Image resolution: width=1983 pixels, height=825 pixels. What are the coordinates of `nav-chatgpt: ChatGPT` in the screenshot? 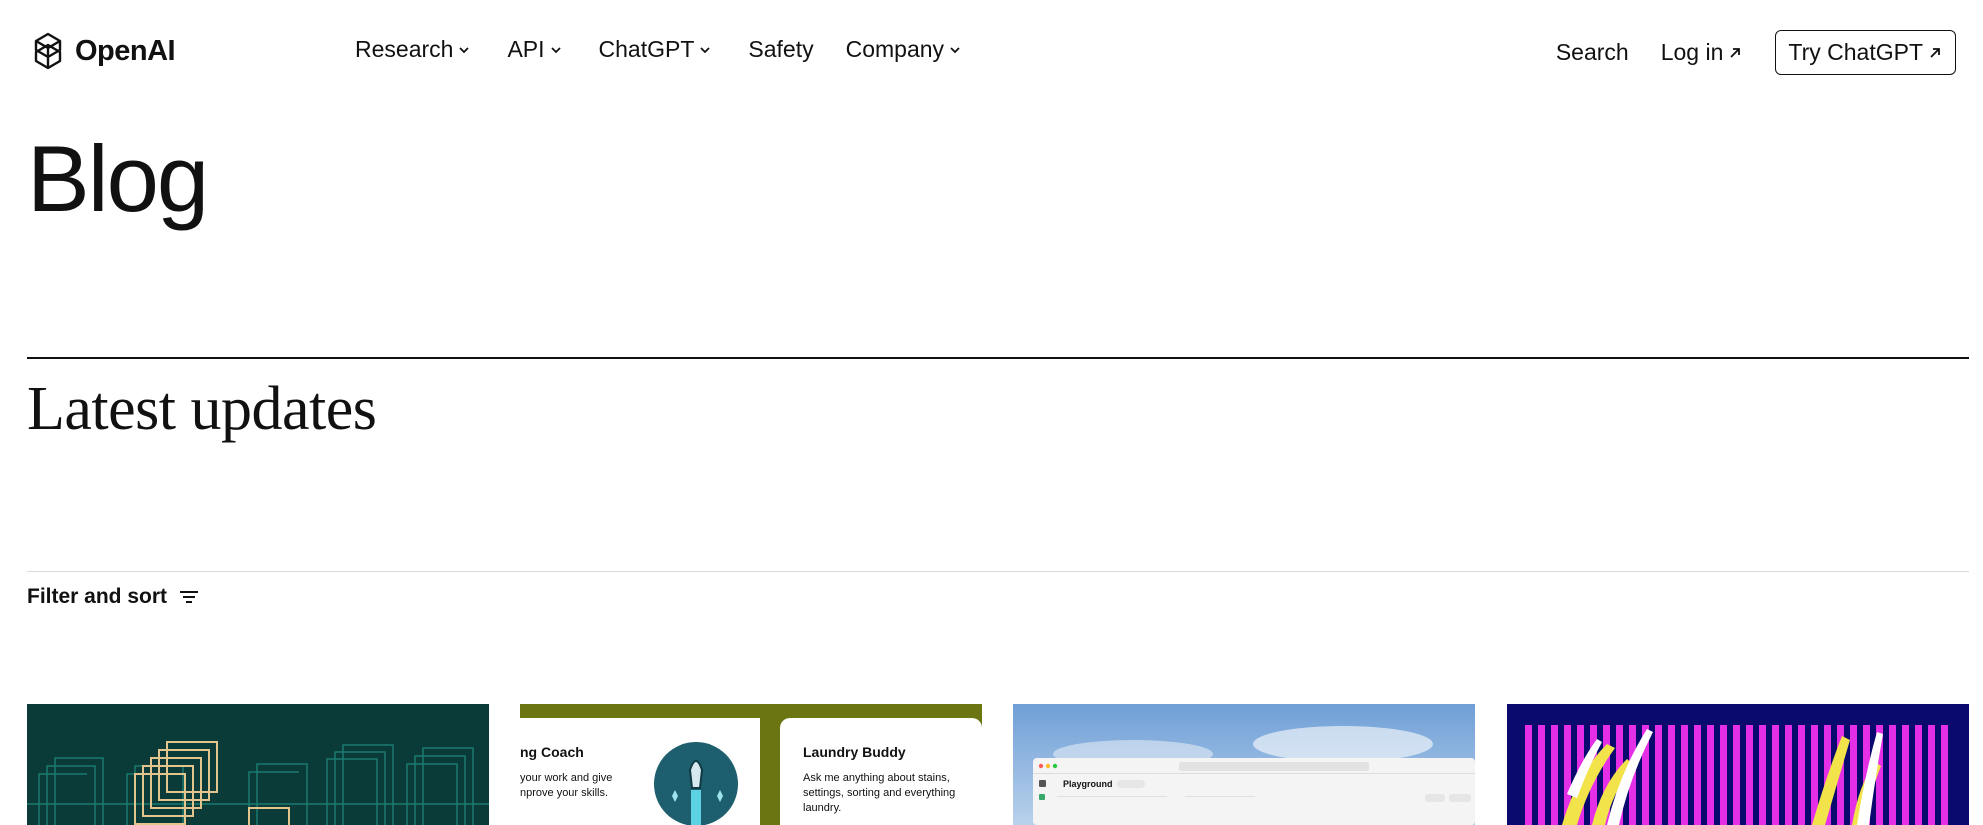 It's located at (656, 49).